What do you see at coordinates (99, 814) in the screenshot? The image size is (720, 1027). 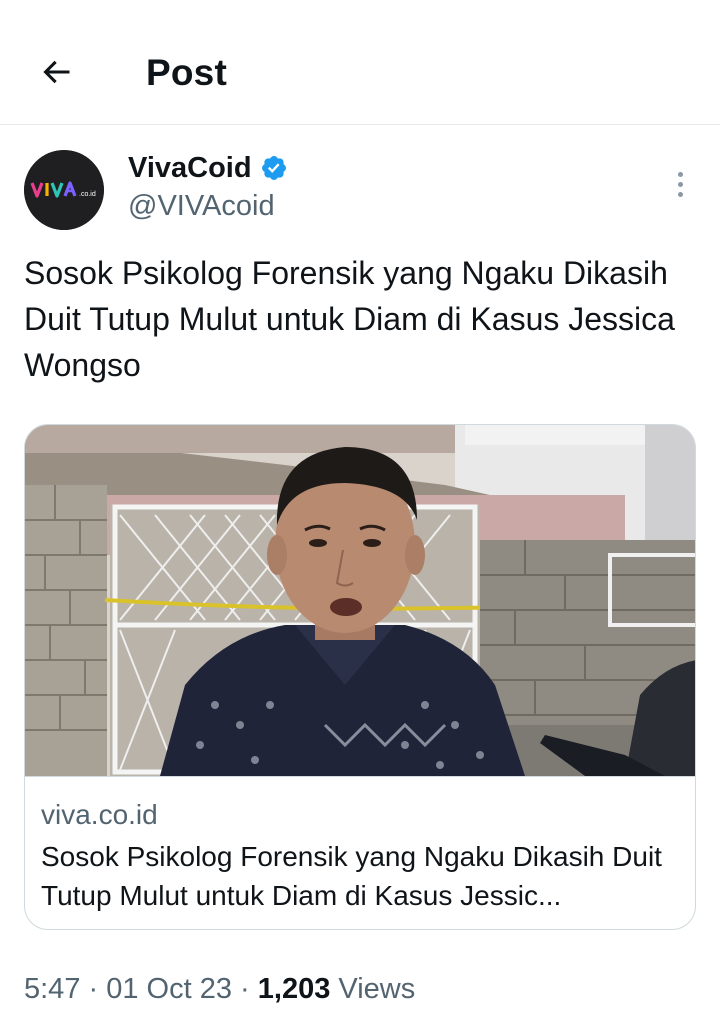 I see `card-domain: viva.co.id` at bounding box center [99, 814].